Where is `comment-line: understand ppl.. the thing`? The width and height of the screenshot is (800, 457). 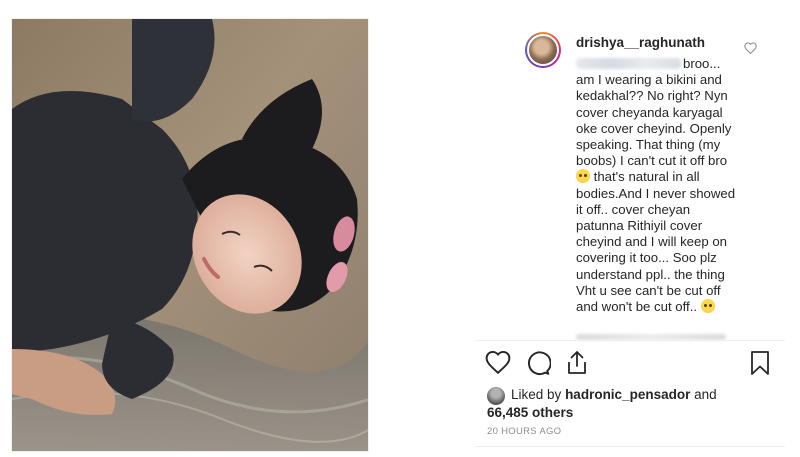
comment-line: understand ppl.. the thing is located at coordinates (650, 274).